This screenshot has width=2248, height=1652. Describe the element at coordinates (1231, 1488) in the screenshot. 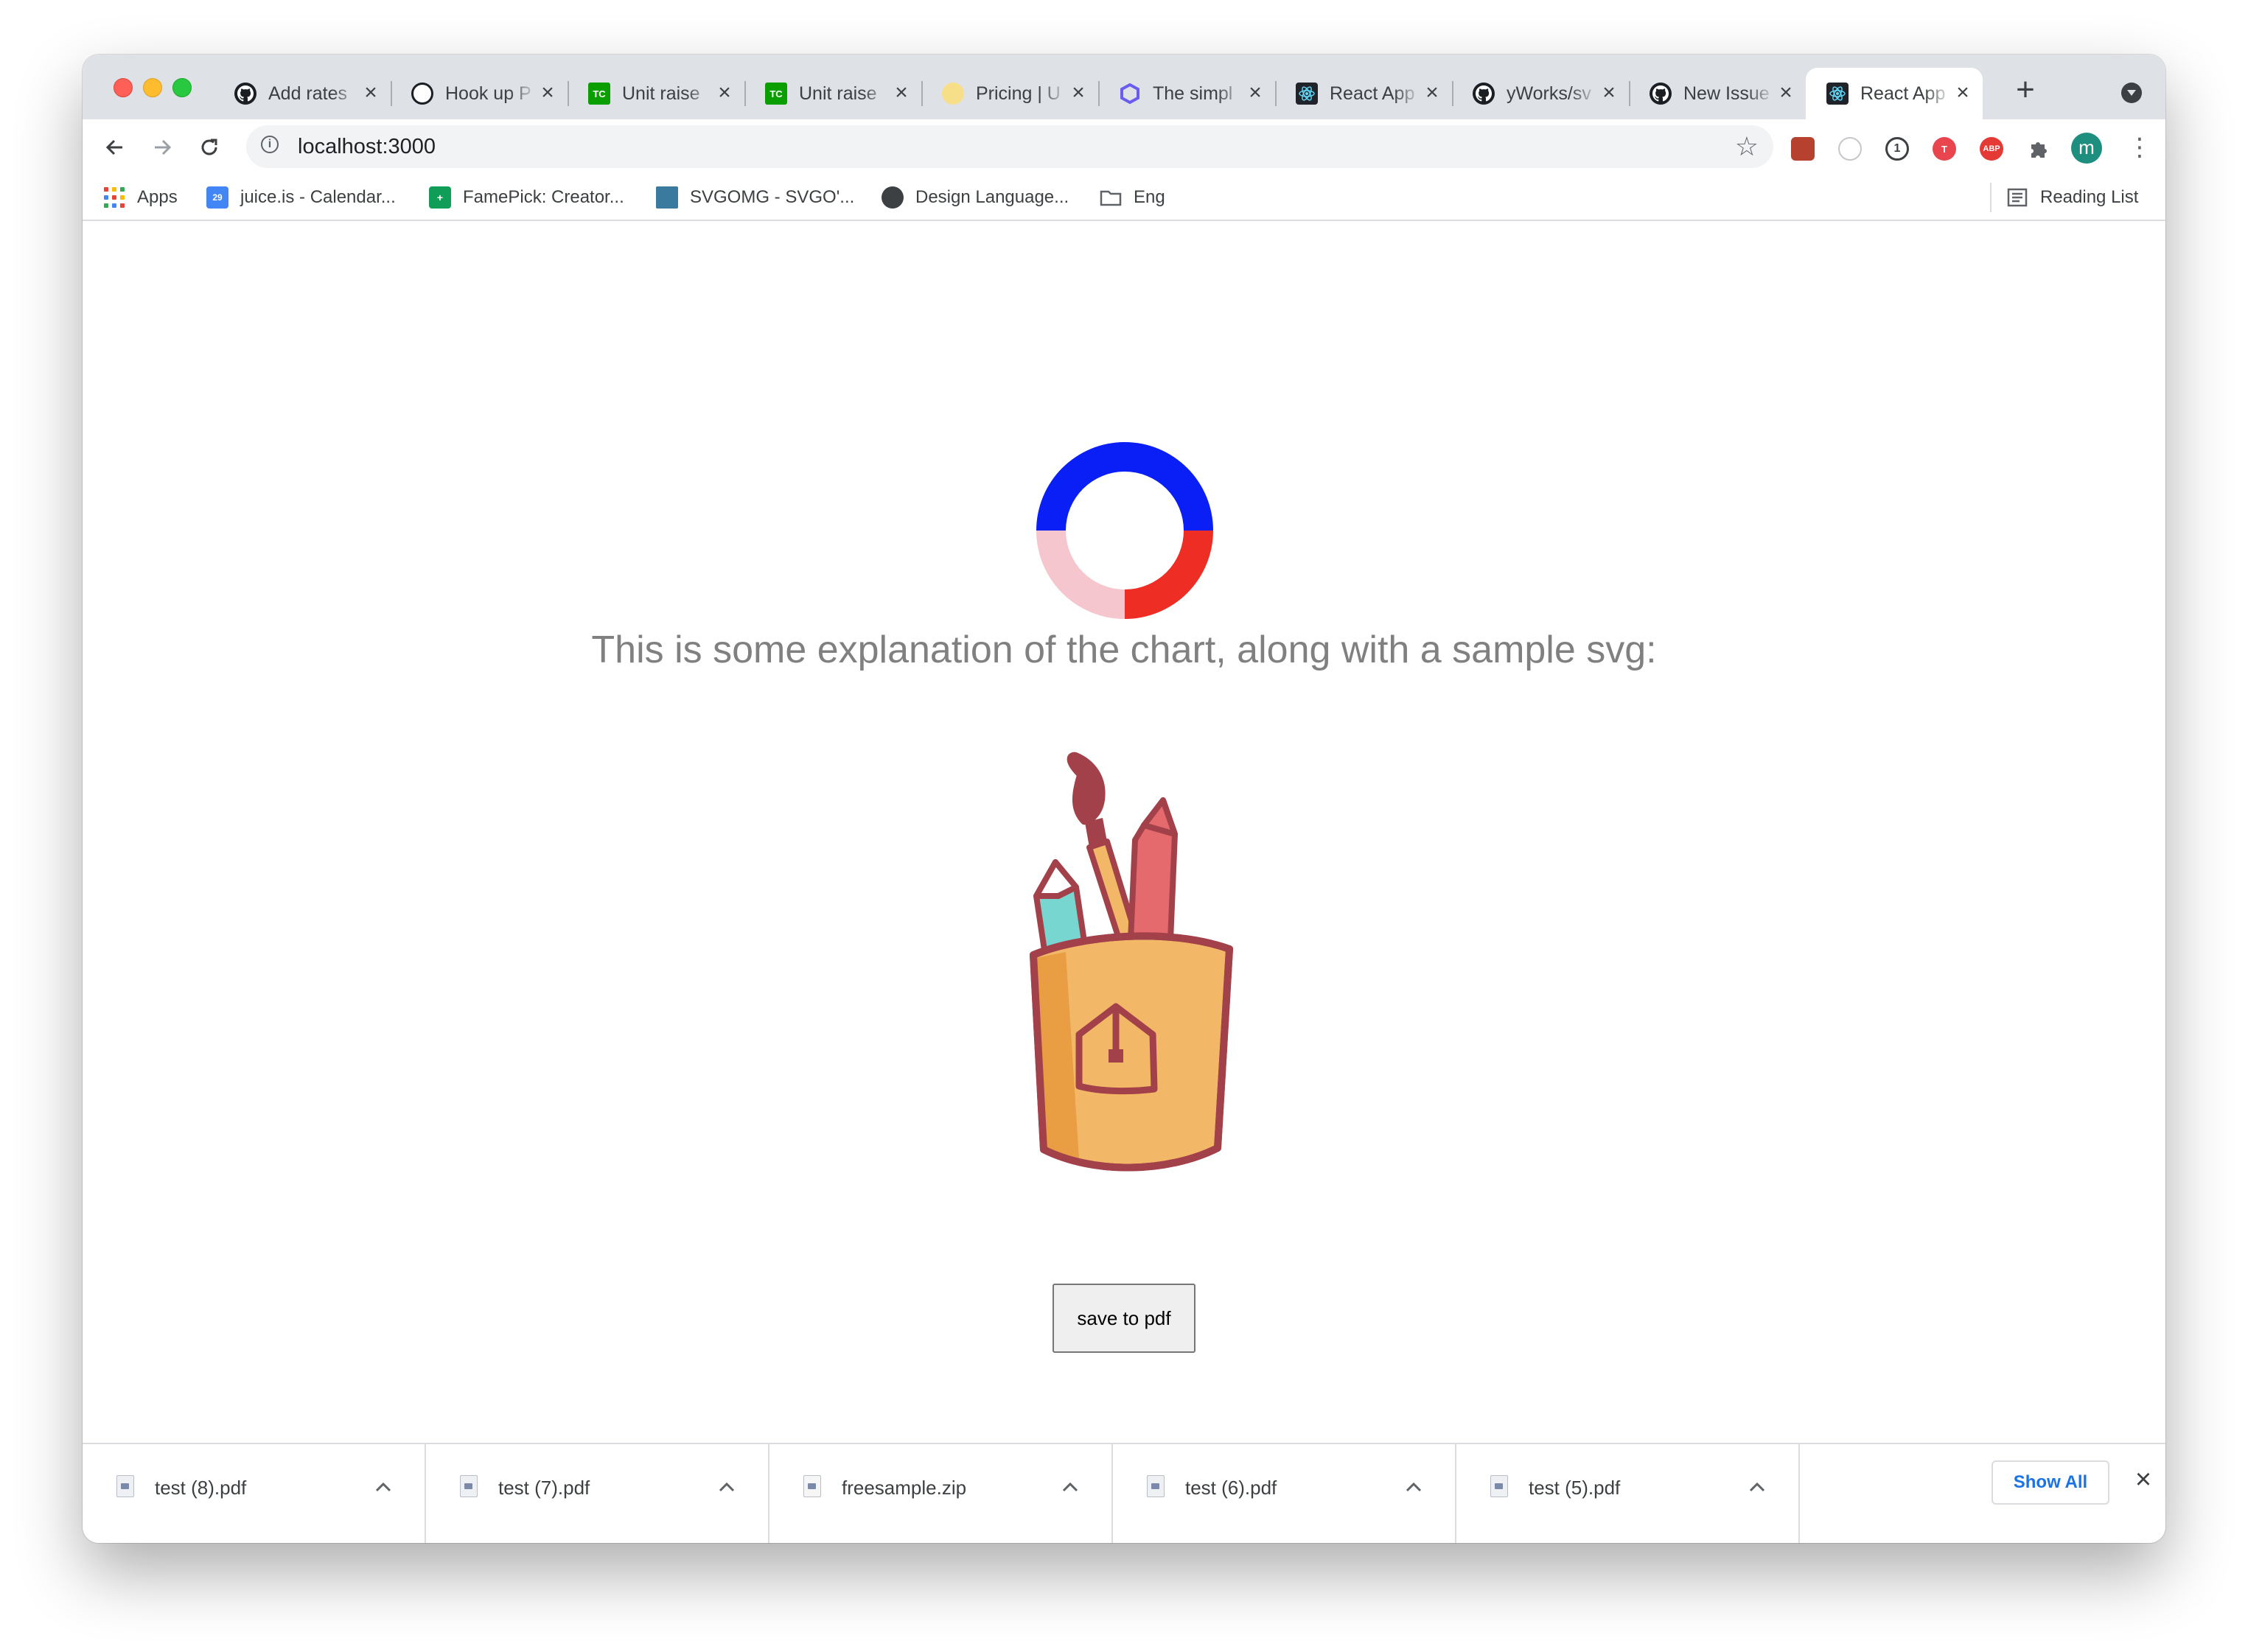

I see `download-filename: test (6).pdf` at that location.